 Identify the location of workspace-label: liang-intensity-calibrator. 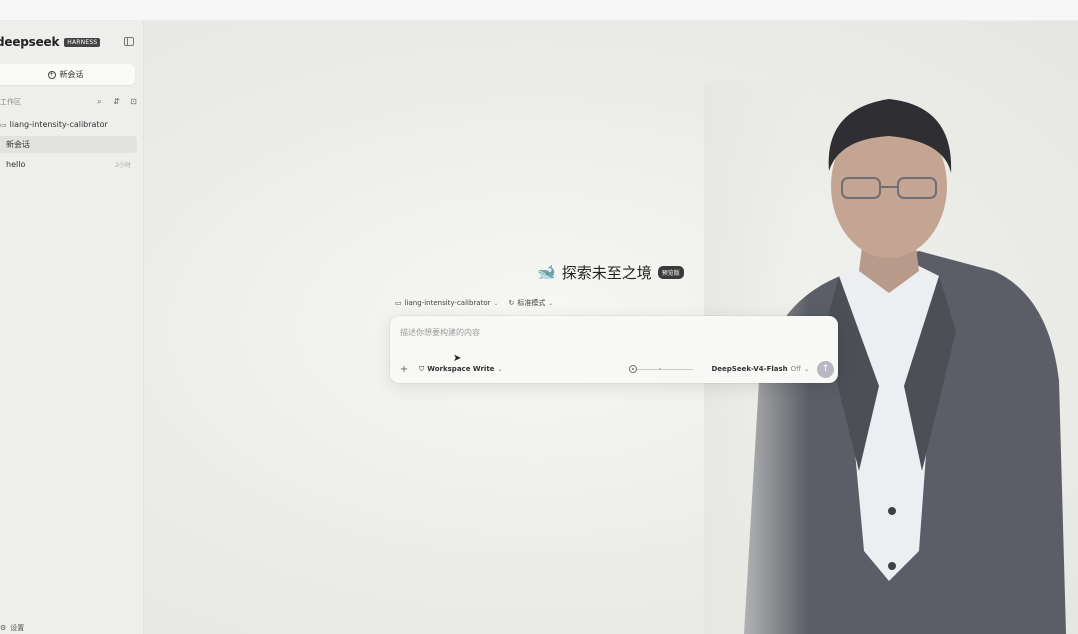
(447, 303).